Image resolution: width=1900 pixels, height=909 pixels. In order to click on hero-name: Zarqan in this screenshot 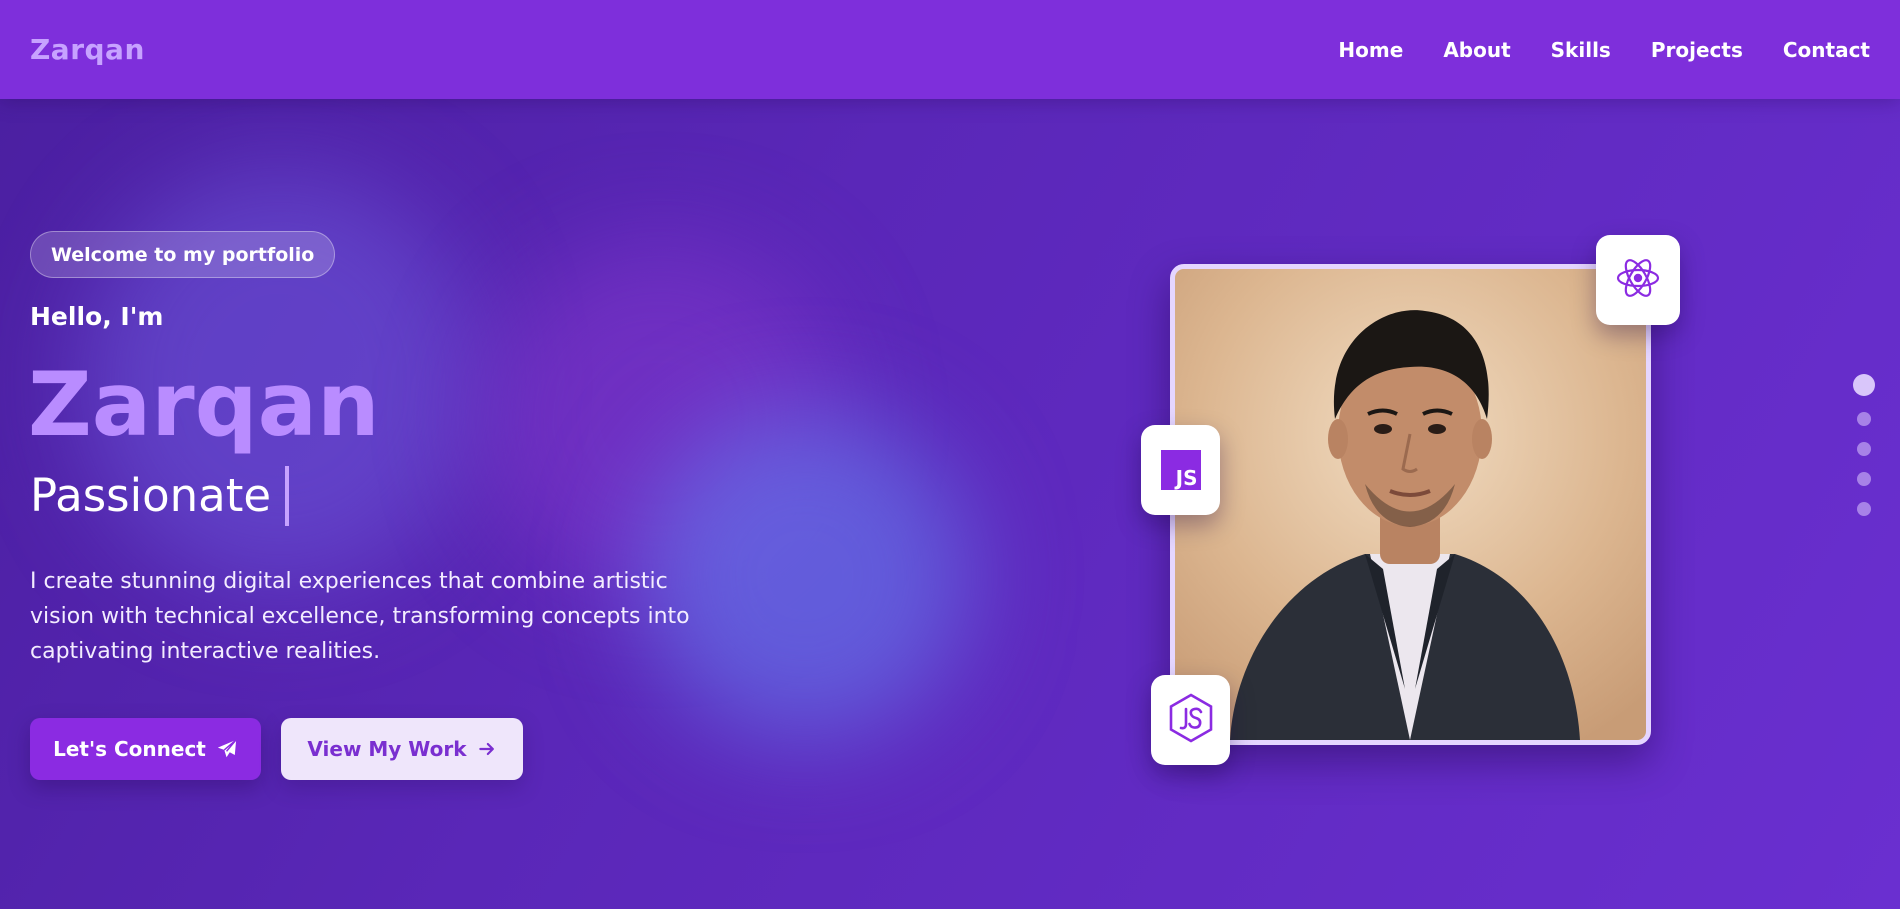, I will do `click(204, 404)`.